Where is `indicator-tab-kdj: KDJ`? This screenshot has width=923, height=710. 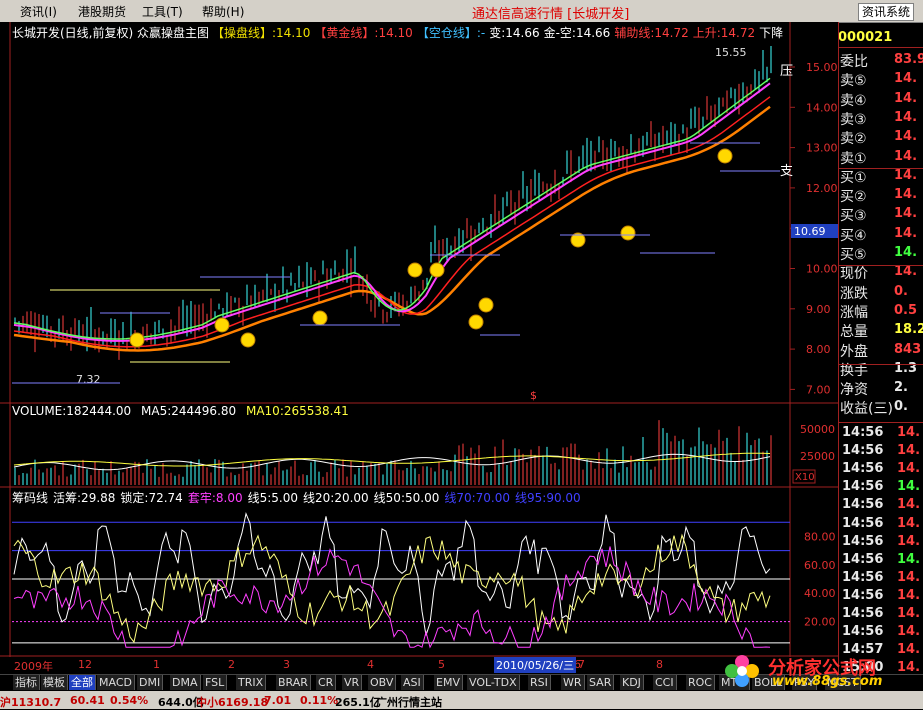 indicator-tab-kdj: KDJ is located at coordinates (632, 682).